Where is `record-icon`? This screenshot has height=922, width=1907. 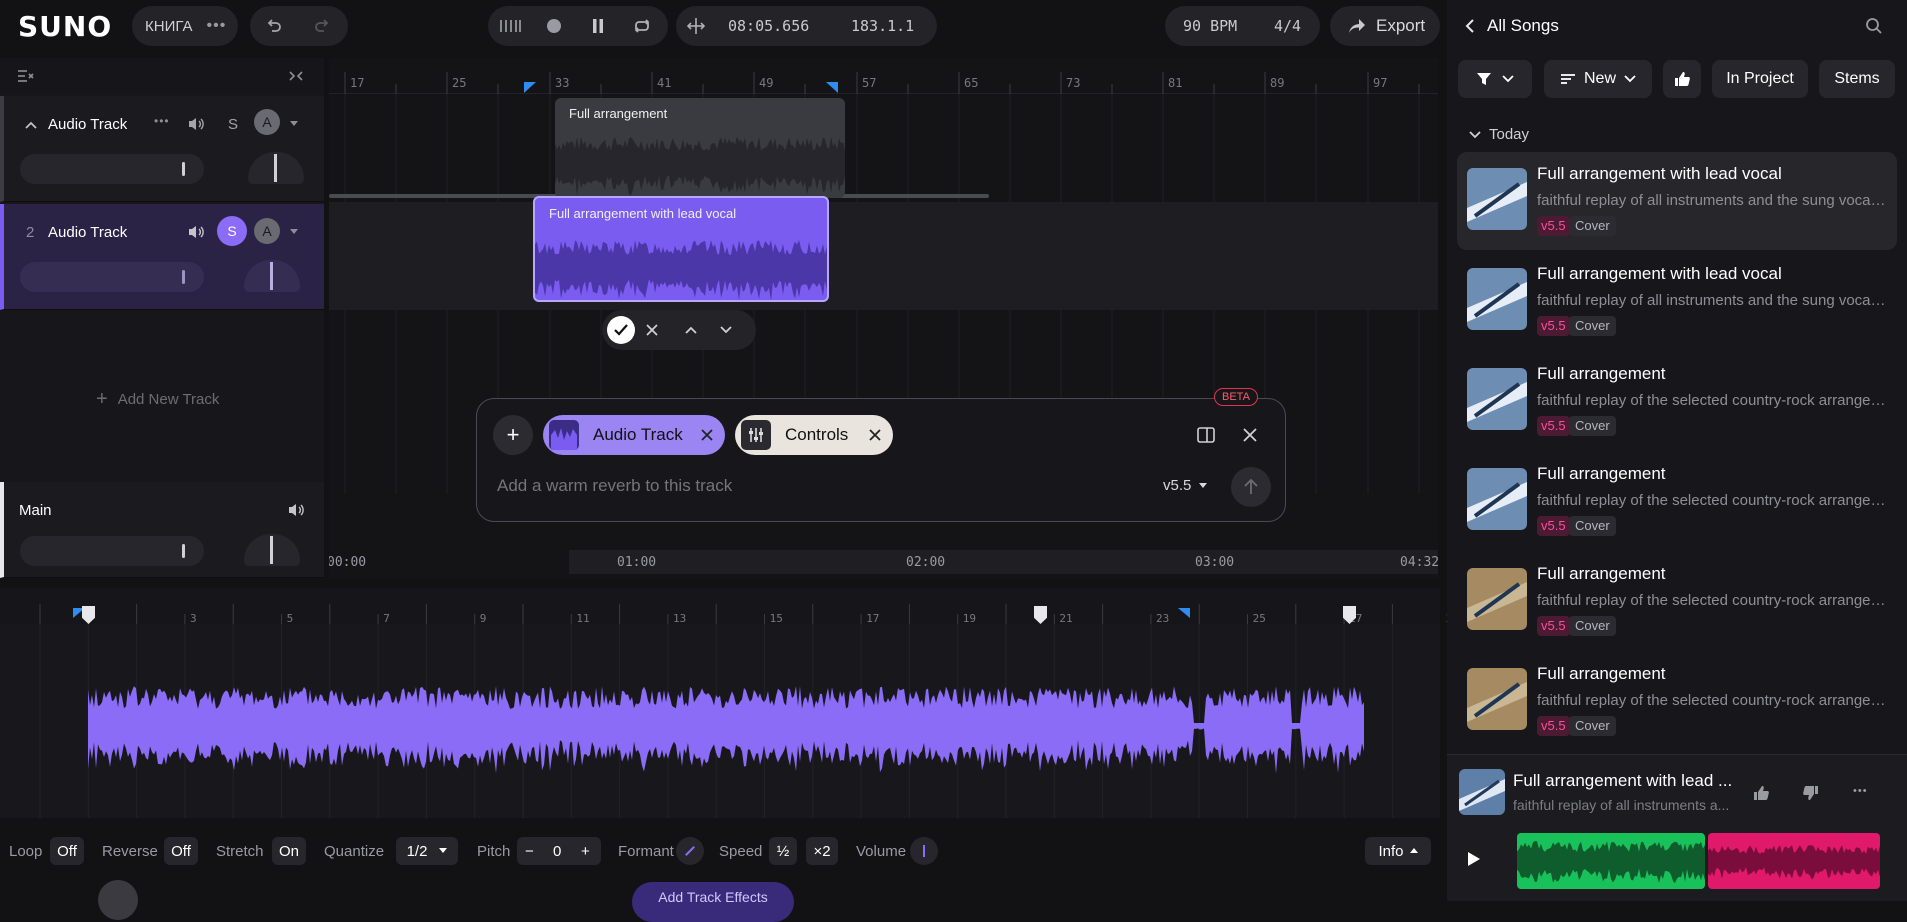 record-icon is located at coordinates (554, 26).